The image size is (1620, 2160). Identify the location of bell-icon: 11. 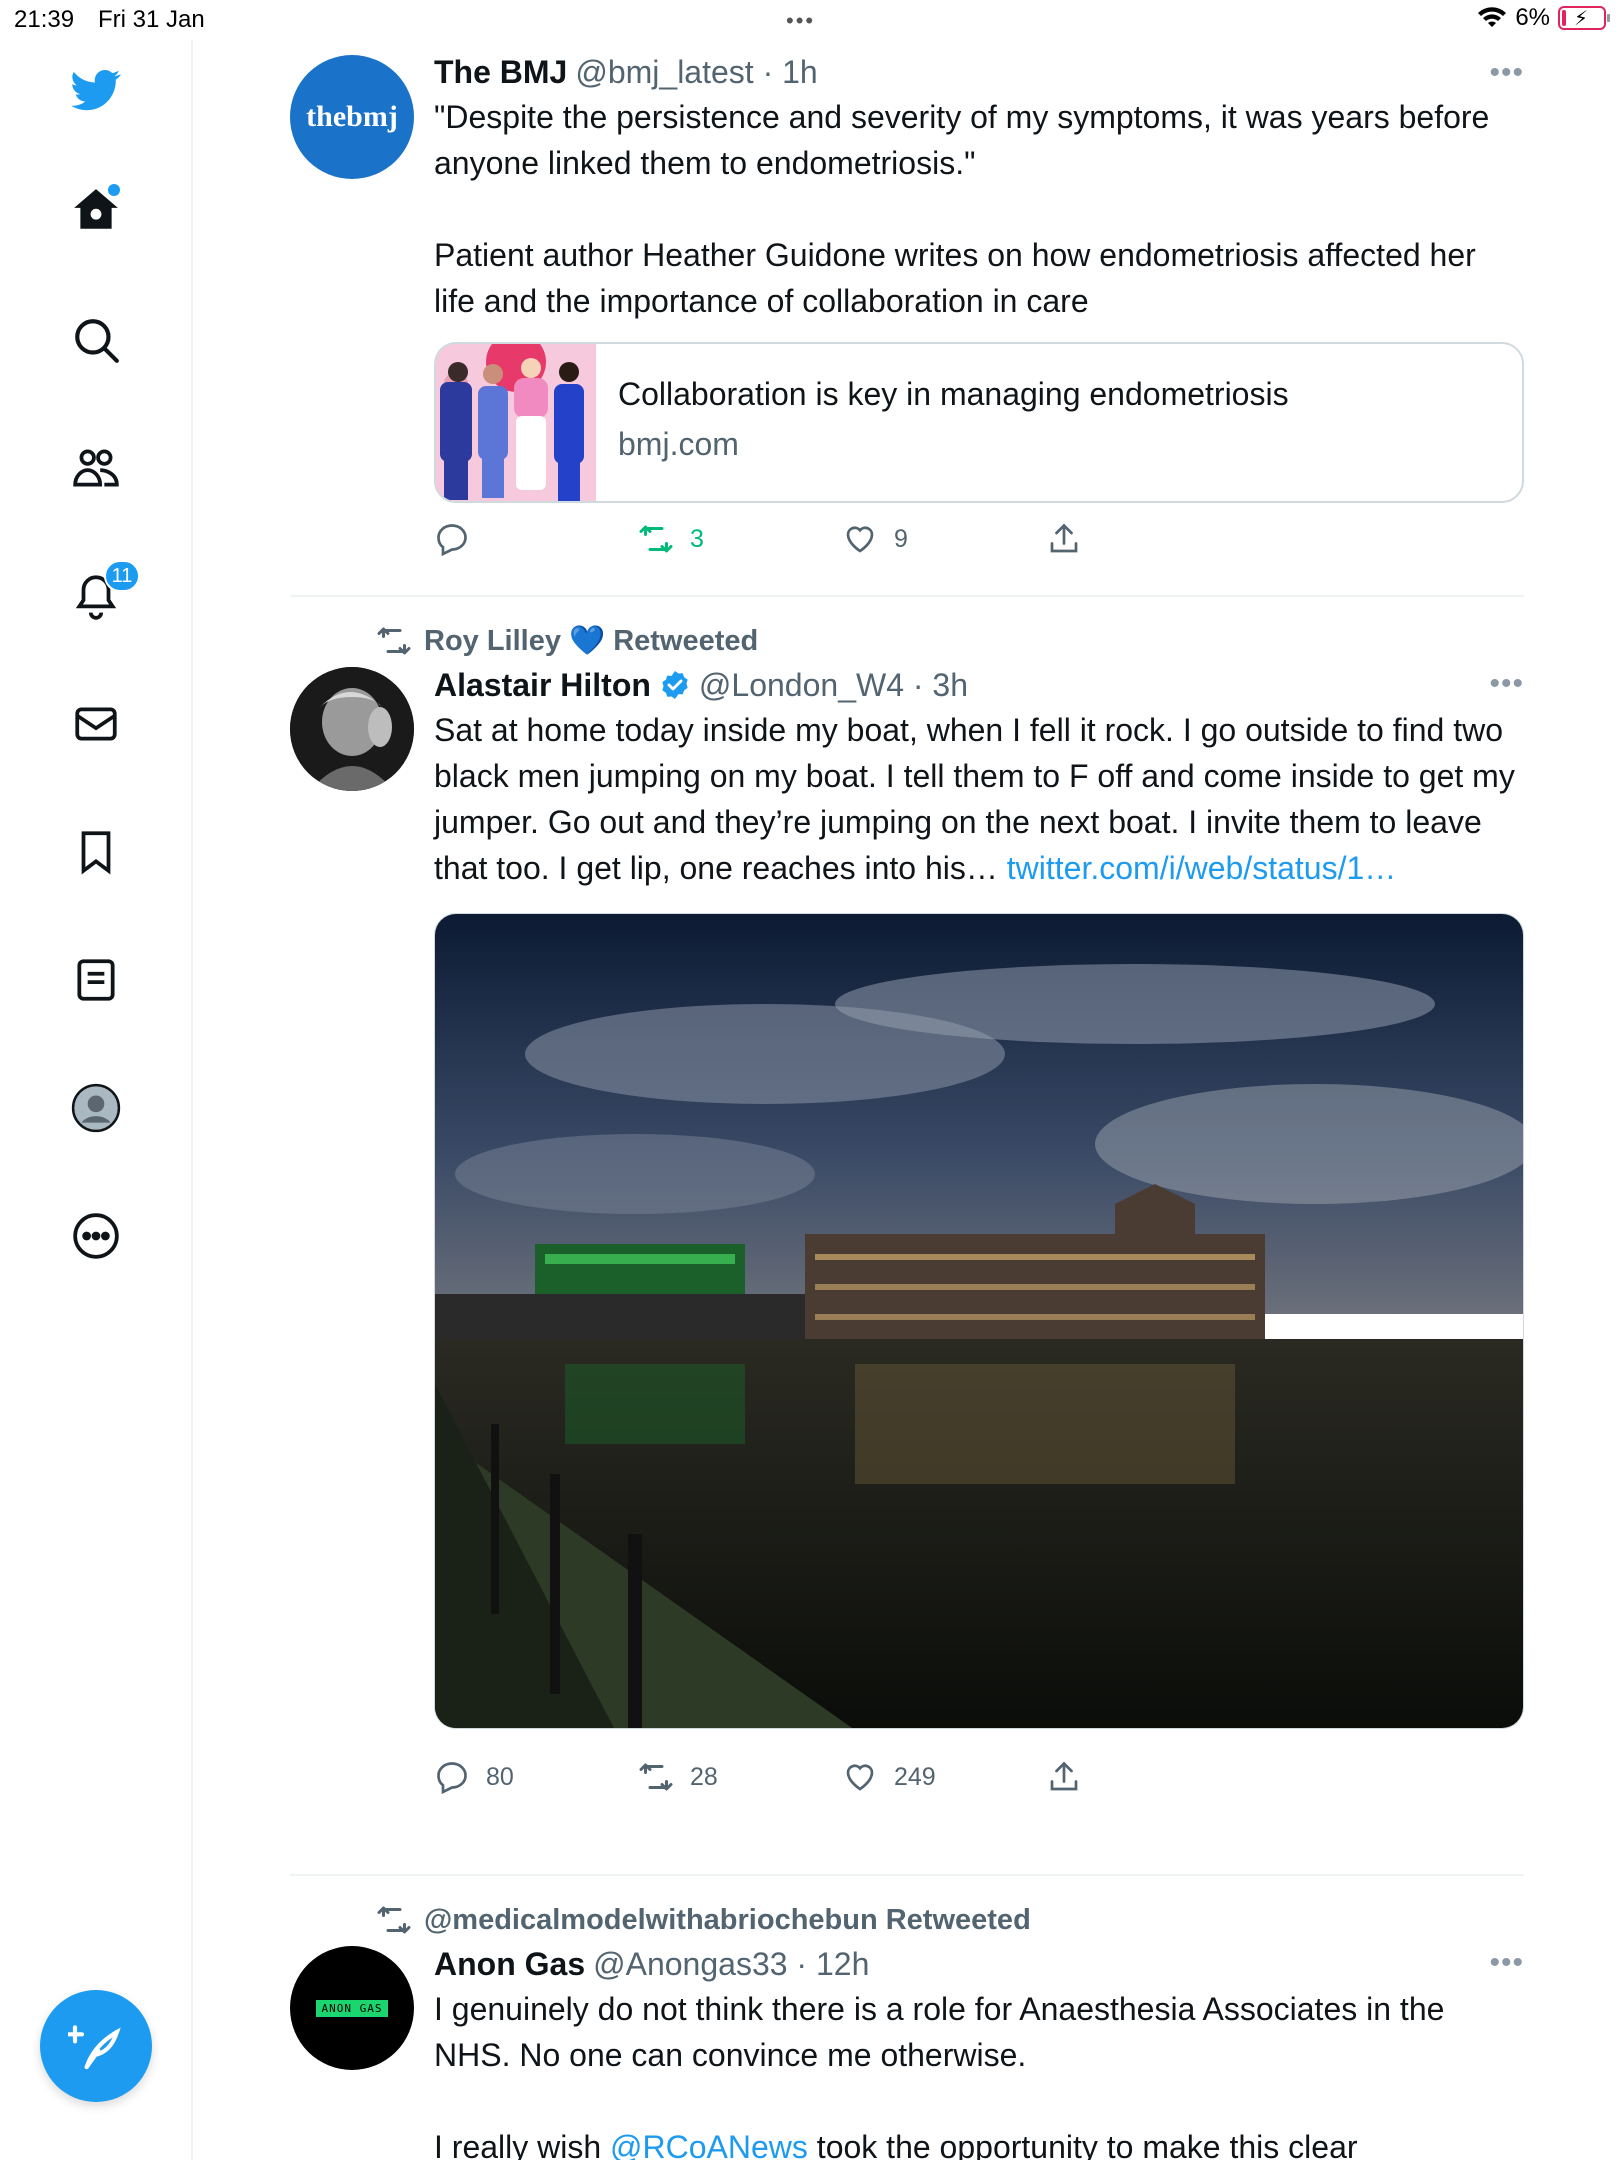
(103, 593).